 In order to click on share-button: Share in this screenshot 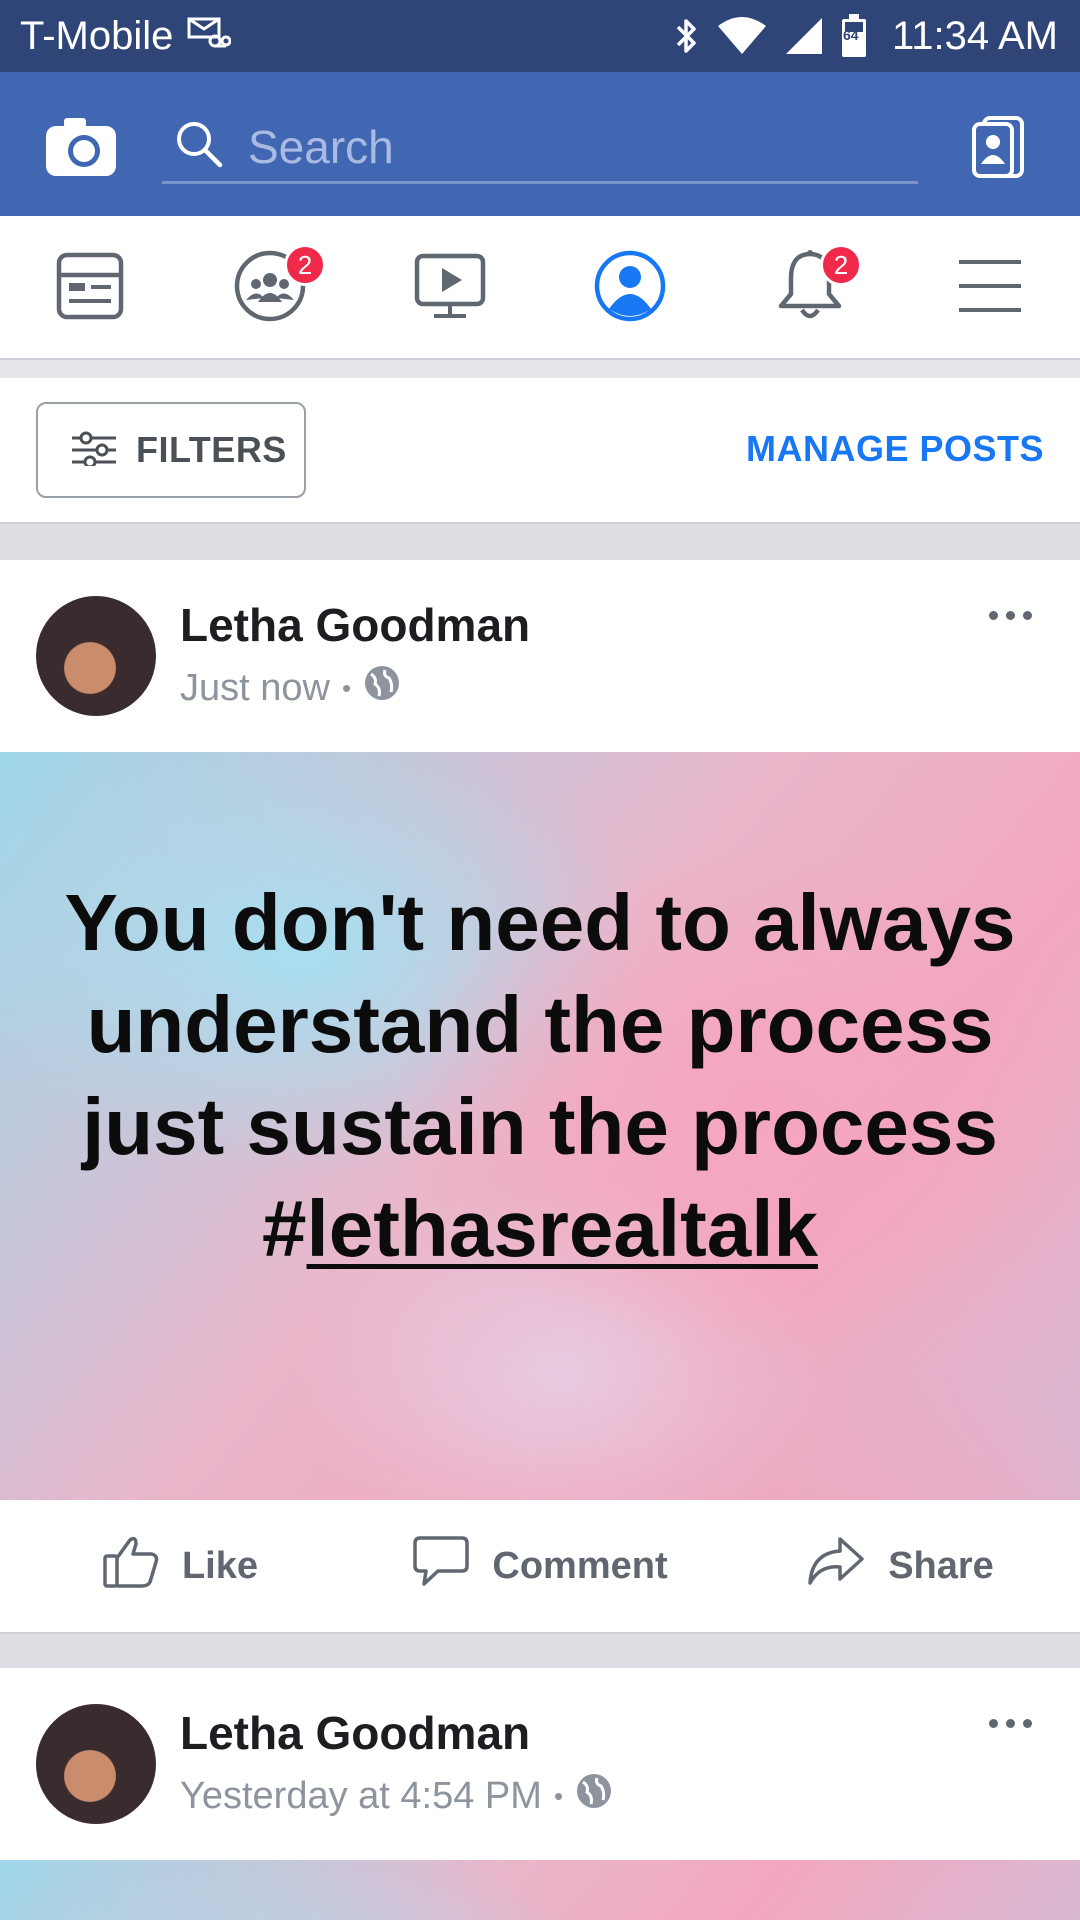, I will do `click(900, 1566)`.